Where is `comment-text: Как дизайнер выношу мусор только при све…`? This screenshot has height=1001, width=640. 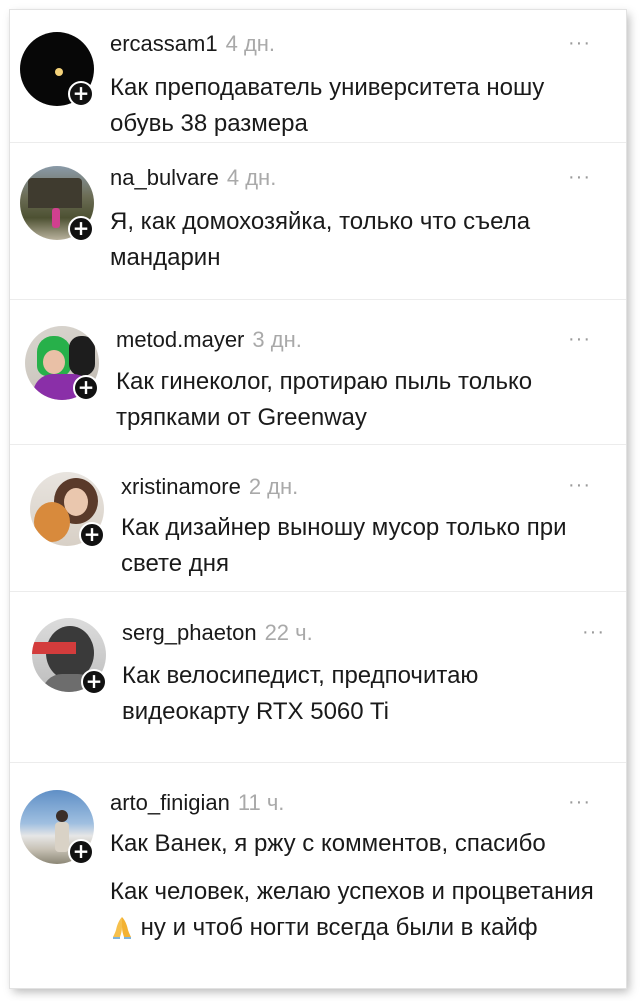
comment-text: Как дизайнер выношу мусор только при све… is located at coordinates (344, 545).